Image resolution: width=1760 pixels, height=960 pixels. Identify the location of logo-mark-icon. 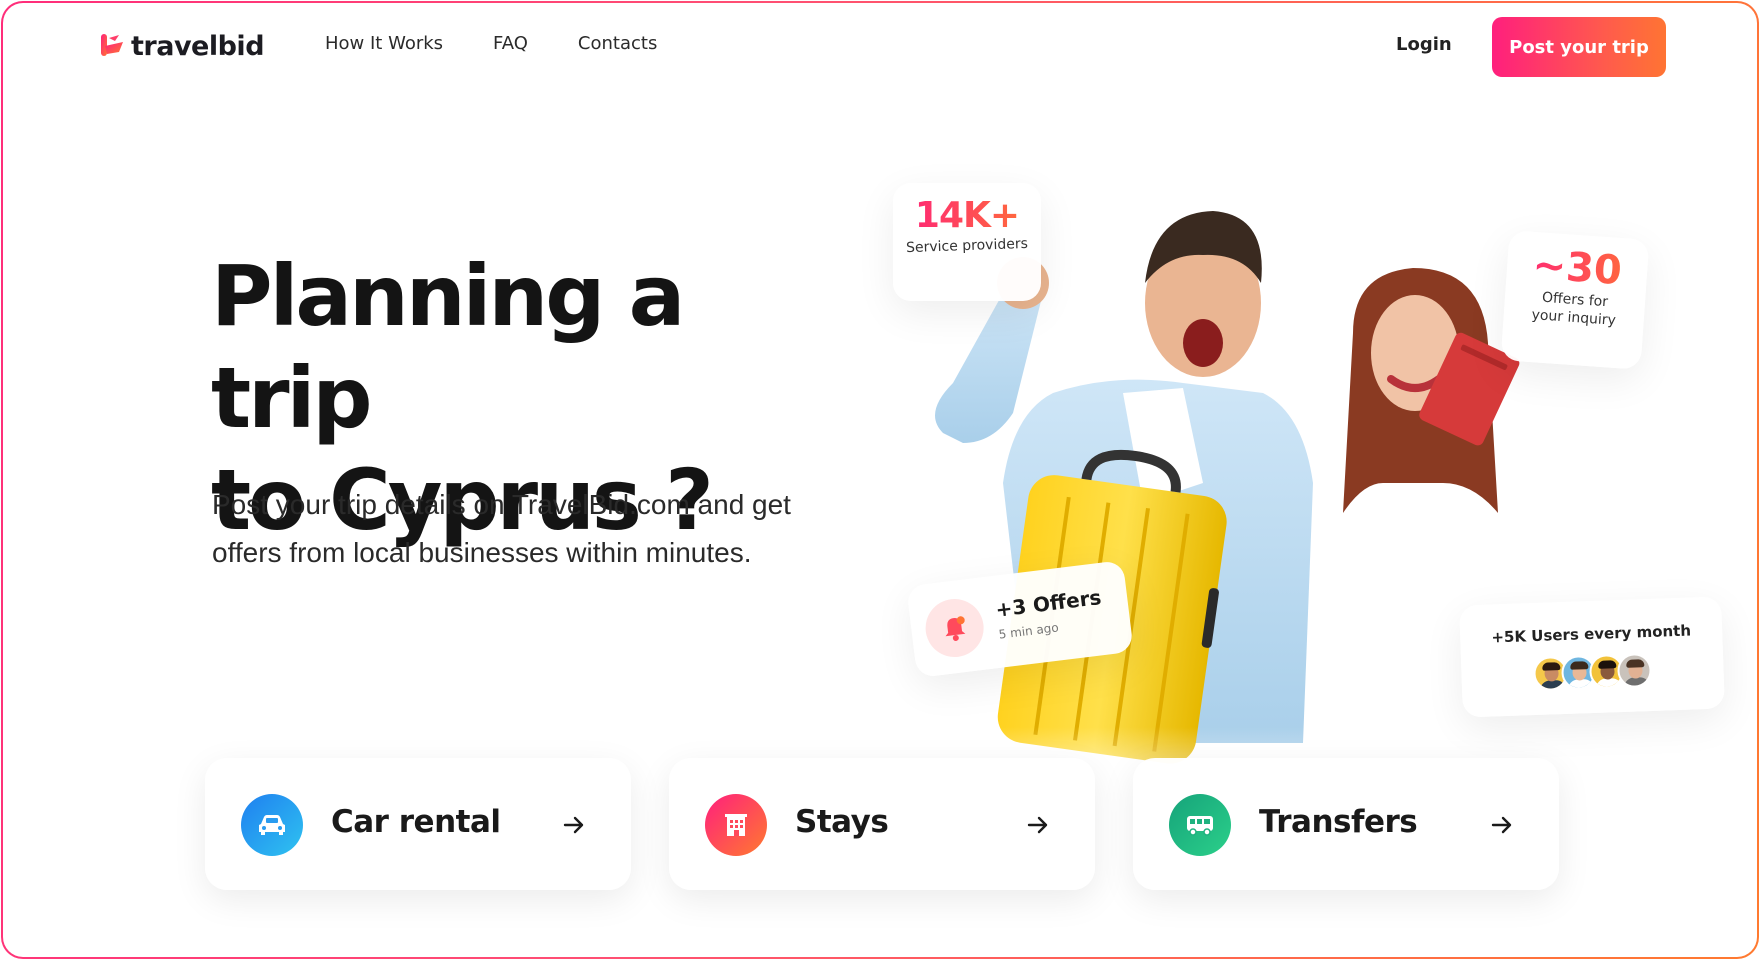
(112, 45).